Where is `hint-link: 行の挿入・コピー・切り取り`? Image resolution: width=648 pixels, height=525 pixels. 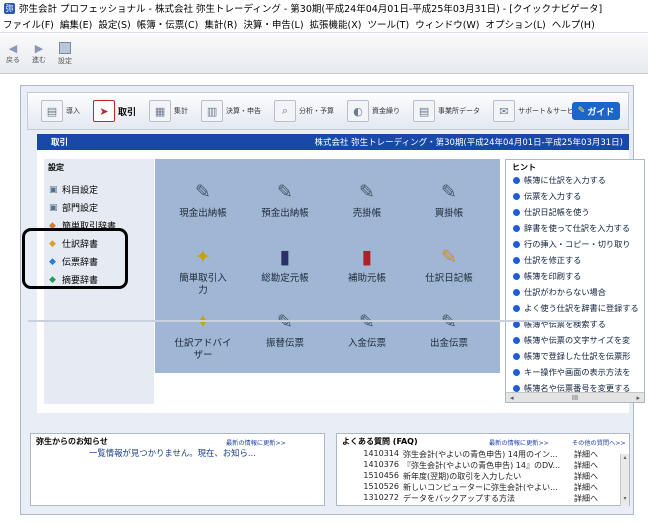 hint-link: 行の挿入・コピー・切り取り is located at coordinates (571, 244).